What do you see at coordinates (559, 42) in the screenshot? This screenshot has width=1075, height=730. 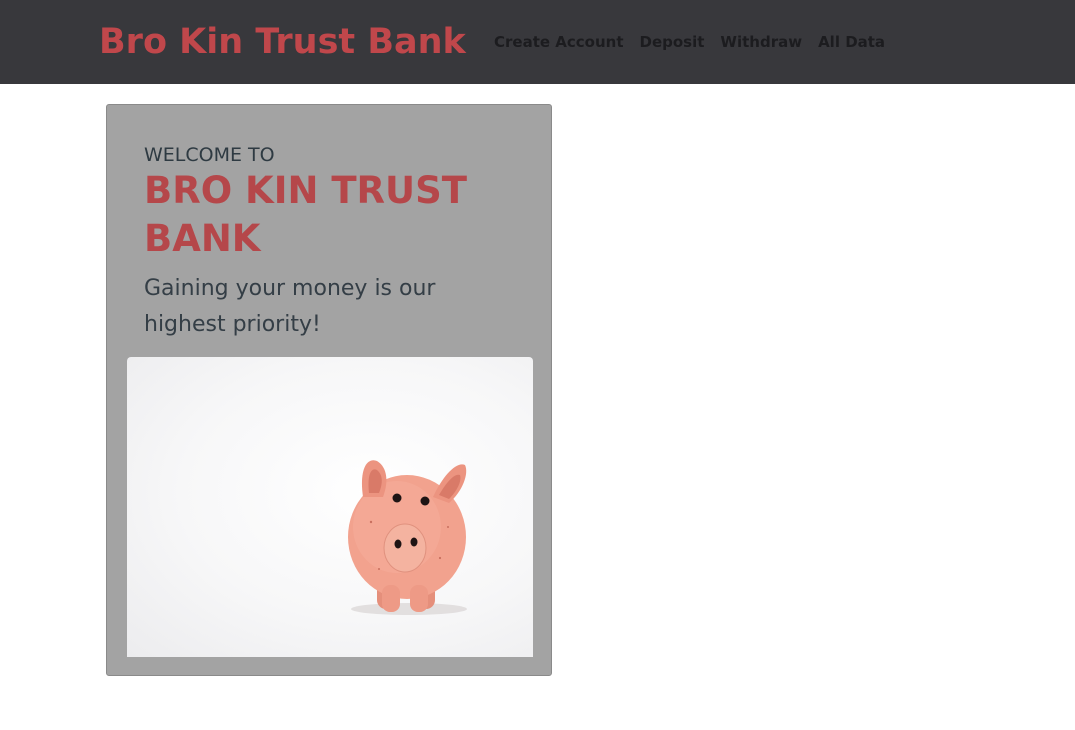 I see `nav-create-account-link: Create Account` at bounding box center [559, 42].